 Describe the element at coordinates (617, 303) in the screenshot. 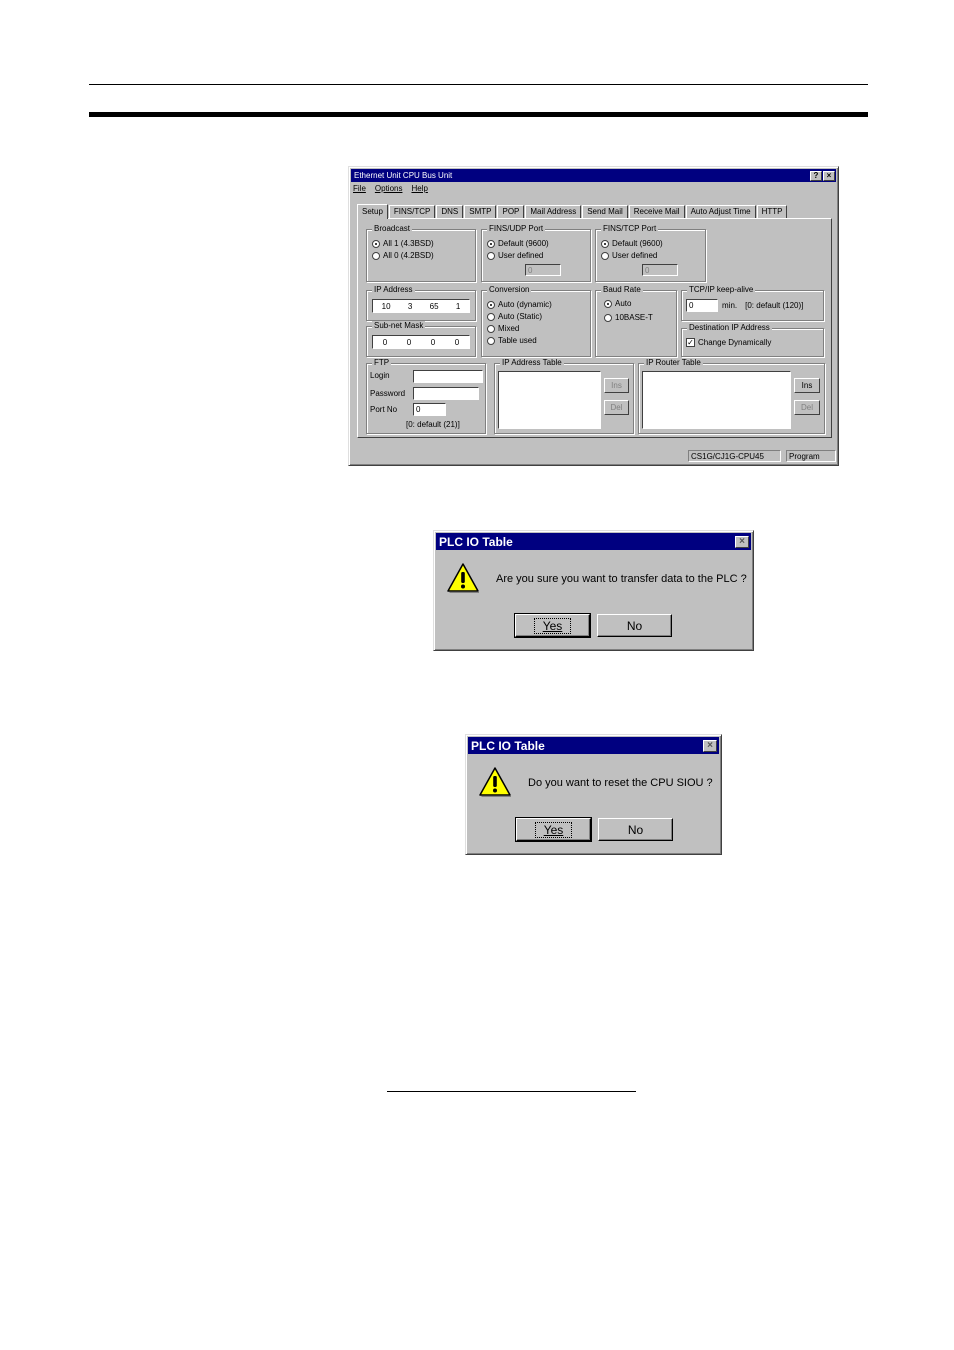

I see `baud-rate-auto-option: Auto` at that location.